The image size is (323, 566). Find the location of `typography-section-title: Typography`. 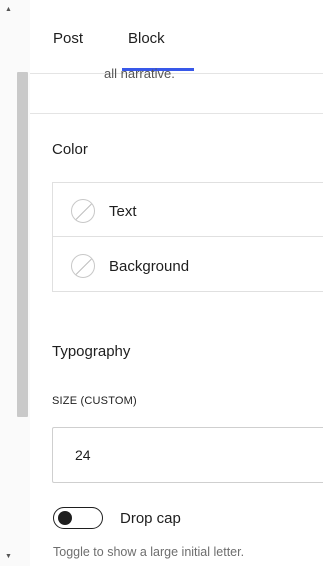

typography-section-title: Typography is located at coordinates (91, 351).